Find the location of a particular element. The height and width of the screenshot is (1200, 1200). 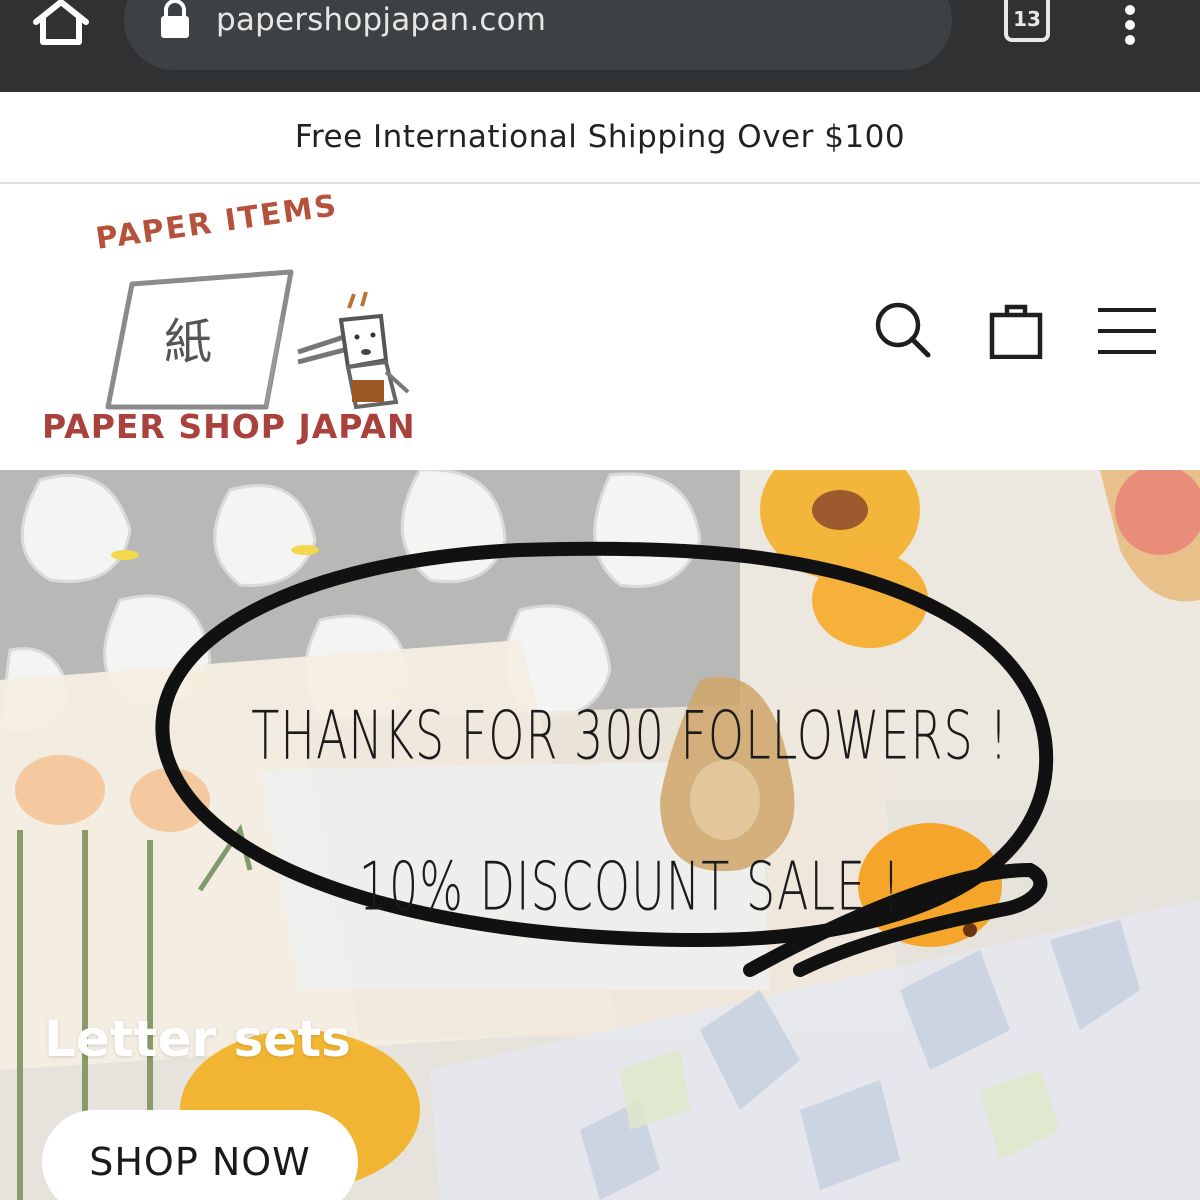

site-logo: PAPER ITEMS 紙 PAPER SHOP JAPAN is located at coordinates (226, 326).